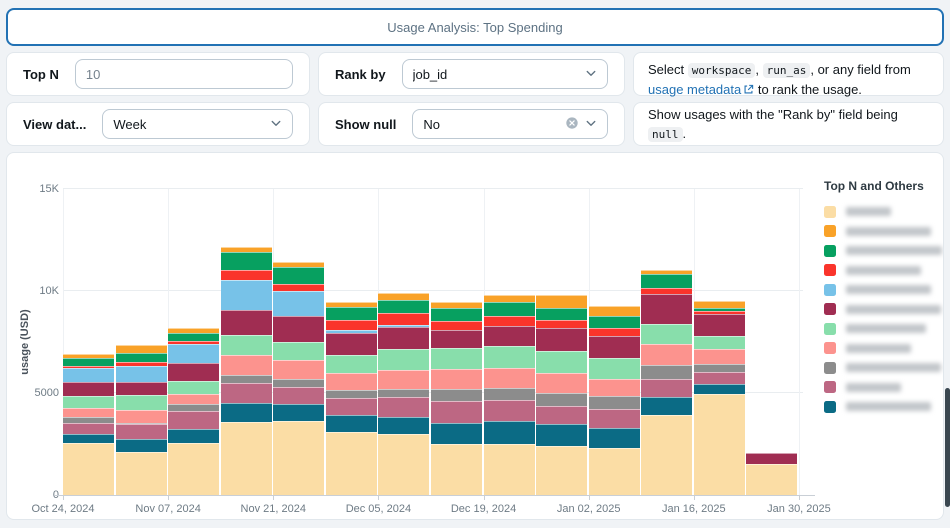 The height and width of the screenshot is (528, 950). I want to click on vertical-scrollbar-thumb, so click(947, 447).